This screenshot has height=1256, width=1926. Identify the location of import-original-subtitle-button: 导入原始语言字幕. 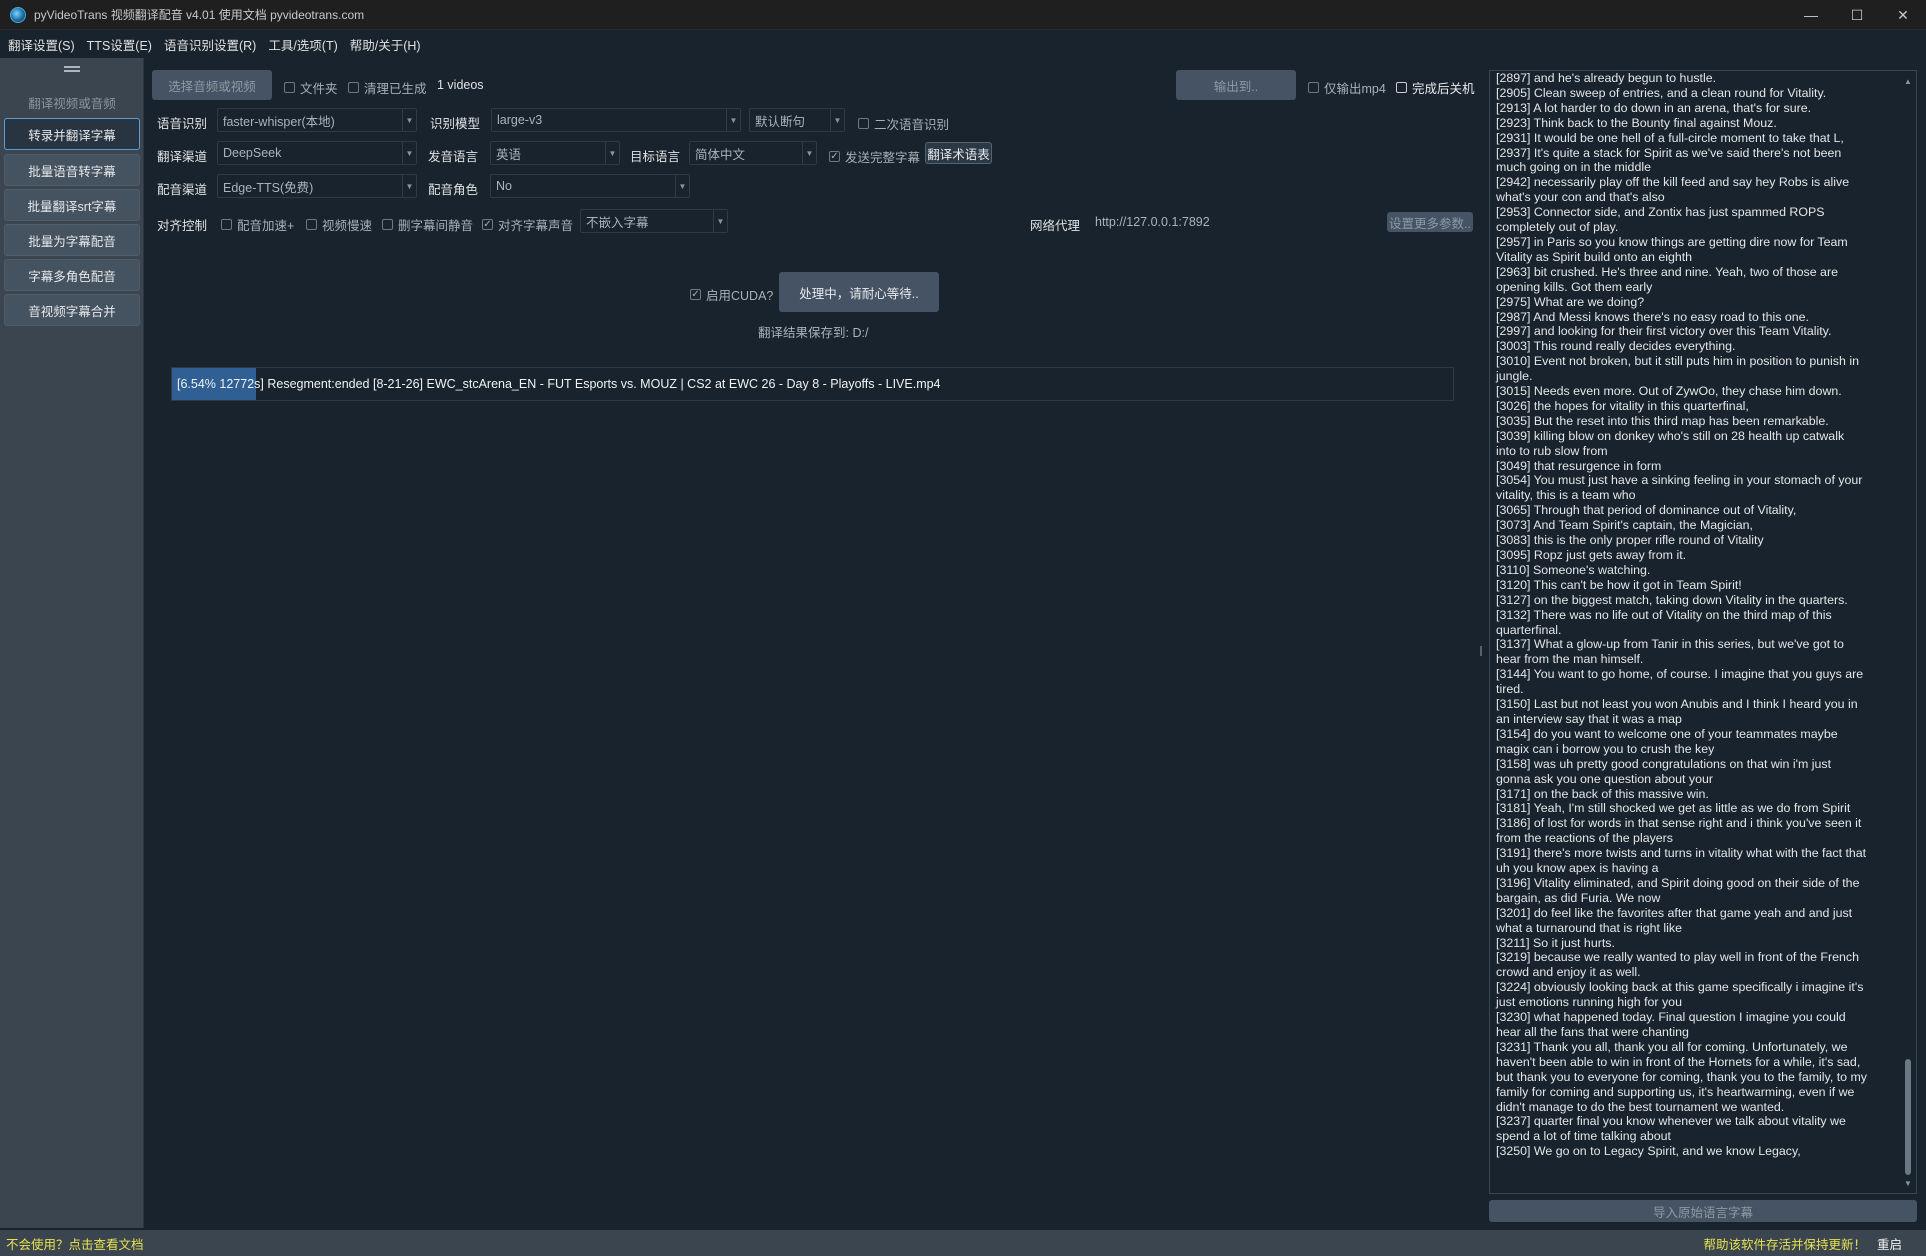
(1703, 1211).